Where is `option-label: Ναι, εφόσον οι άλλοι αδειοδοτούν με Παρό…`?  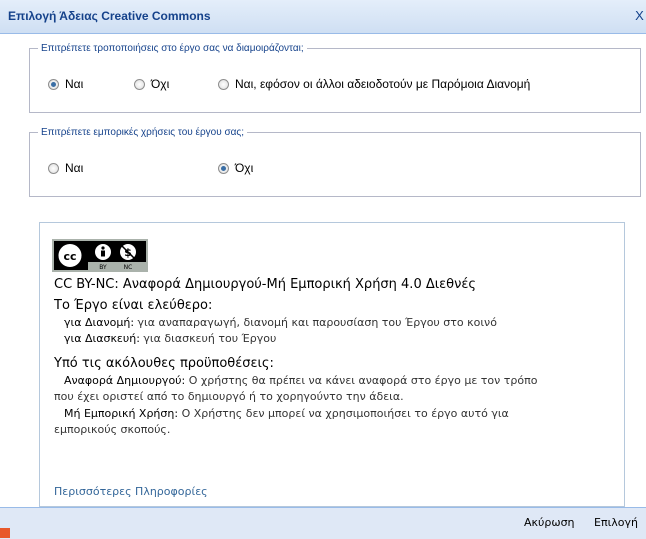 option-label: Ναι, εφόσον οι άλλοι αδειοδοτούν με Παρό… is located at coordinates (383, 84).